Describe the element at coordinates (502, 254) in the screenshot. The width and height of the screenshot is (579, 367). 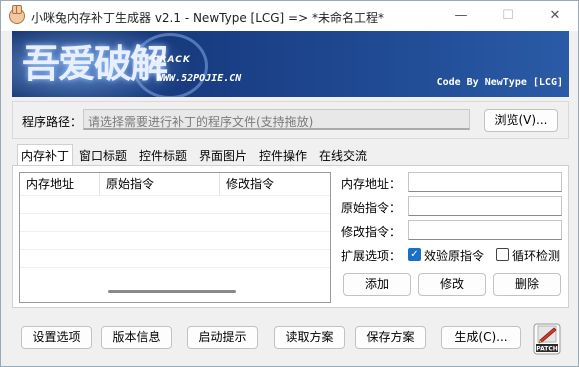
I see `loop-detect-checkbox` at that location.